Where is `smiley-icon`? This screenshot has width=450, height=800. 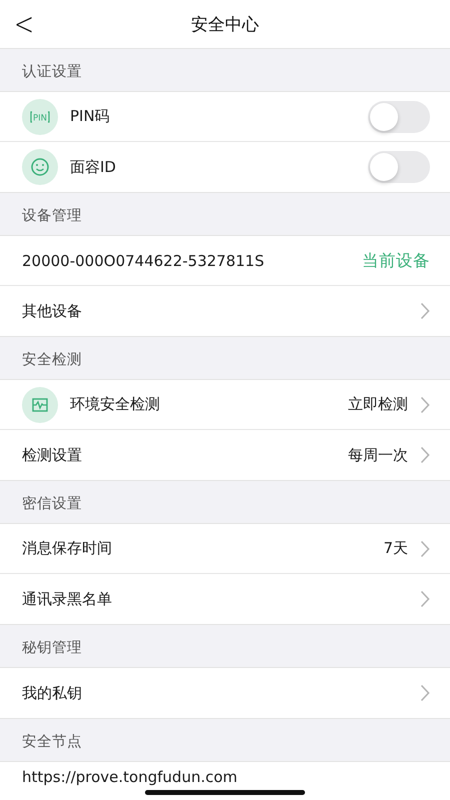
smiley-icon is located at coordinates (40, 167).